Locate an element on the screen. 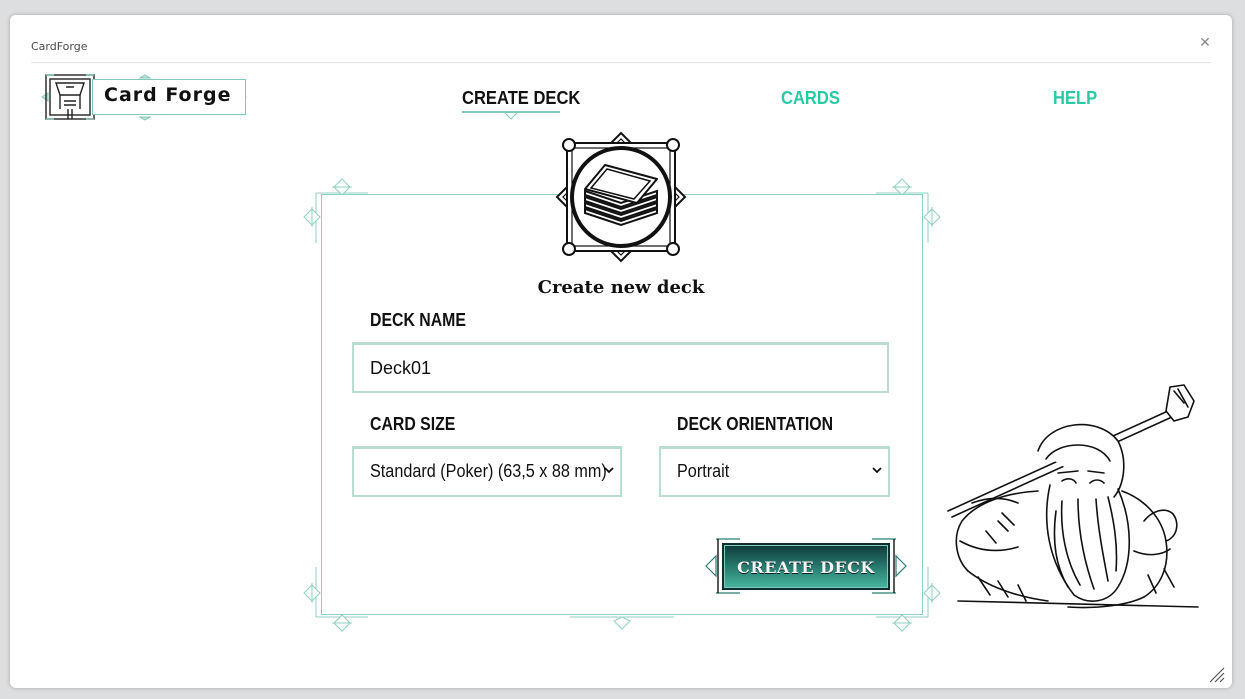 This screenshot has height=699, width=1245. deck-name-input is located at coordinates (620, 367).